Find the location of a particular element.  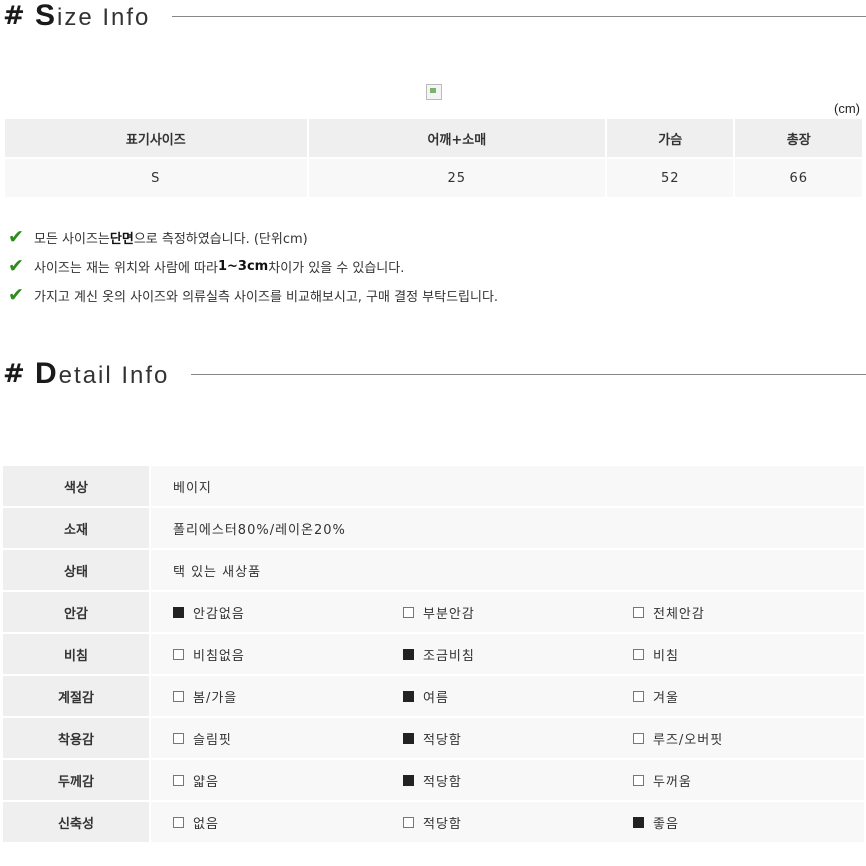

size-table: 표기사이즈 어깨+소매 가슴 총장 S 25 52 66 is located at coordinates (433, 158).